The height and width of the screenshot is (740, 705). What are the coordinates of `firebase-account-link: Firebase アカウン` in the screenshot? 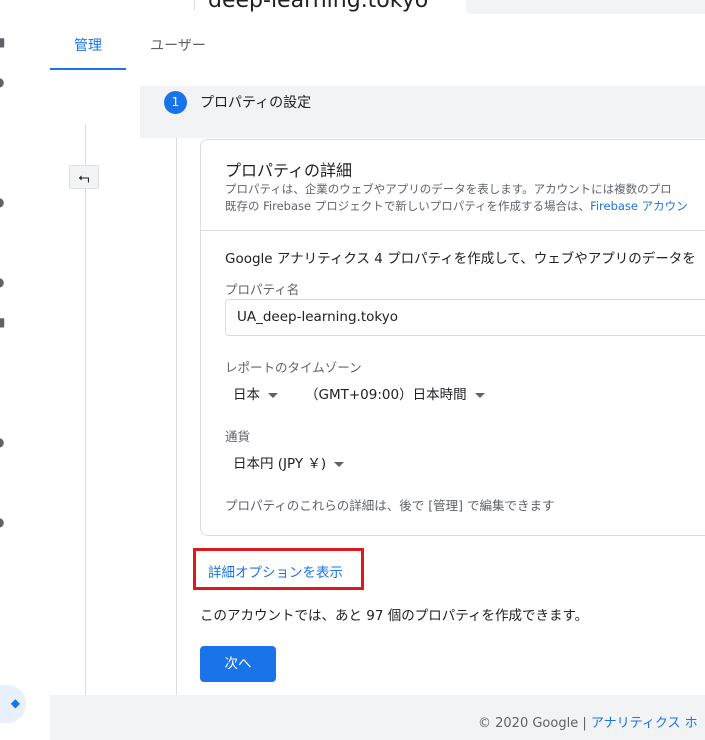 It's located at (639, 206).